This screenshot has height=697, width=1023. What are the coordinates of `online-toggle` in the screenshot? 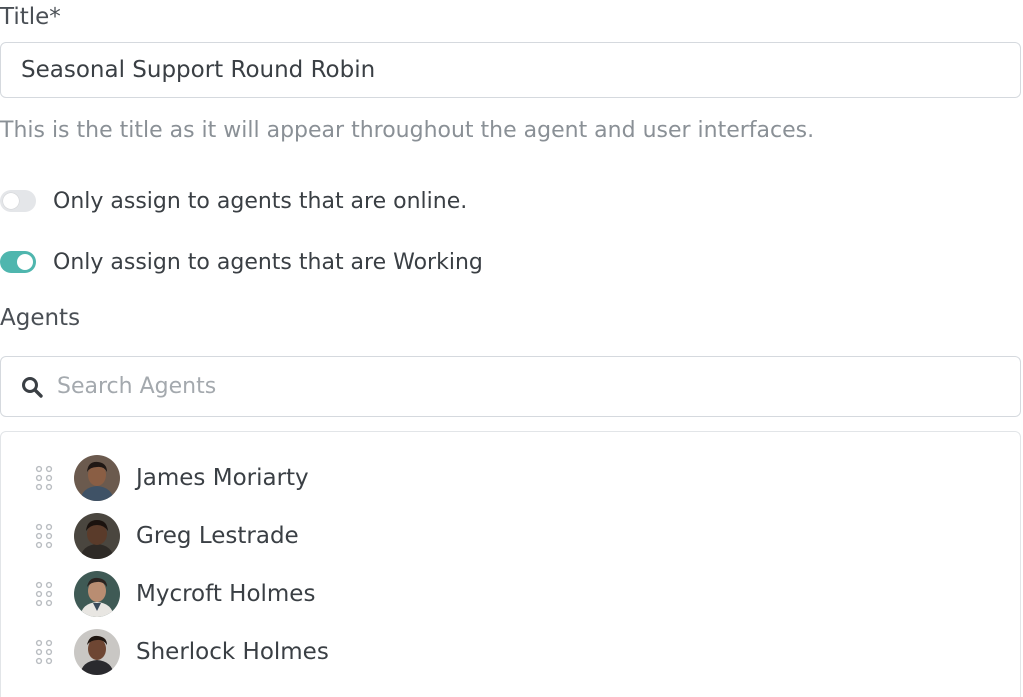 It's located at (18, 201).